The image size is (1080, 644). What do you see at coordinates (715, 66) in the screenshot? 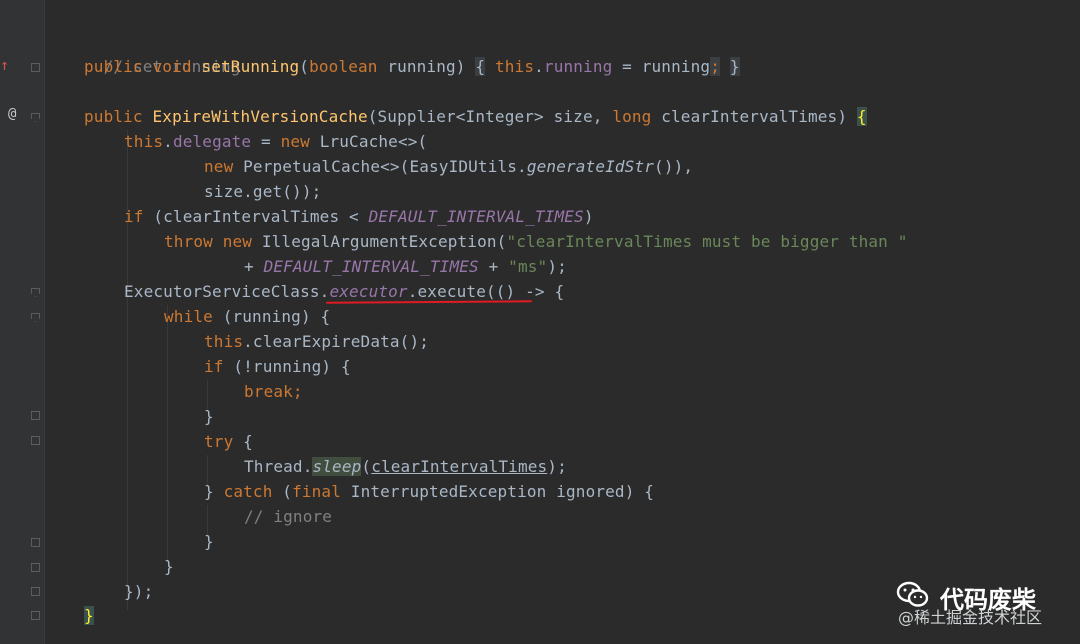
I see `semicolon: ;` at bounding box center [715, 66].